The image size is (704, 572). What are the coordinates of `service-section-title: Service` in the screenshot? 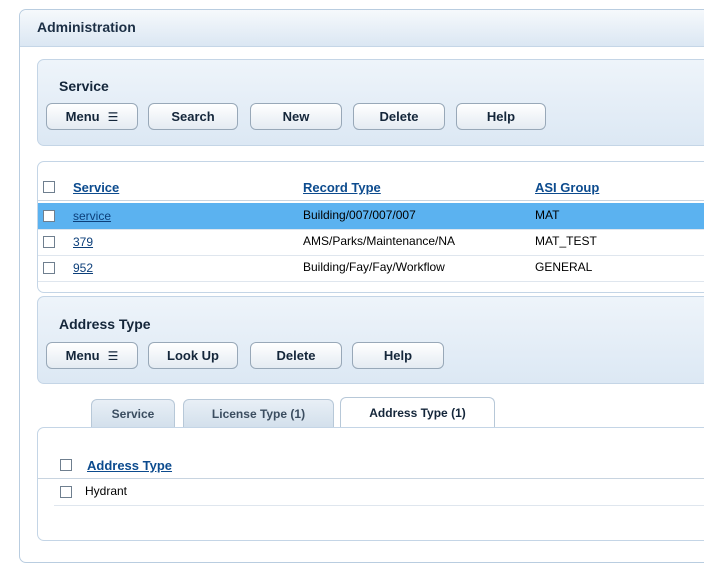 It's located at (84, 86).